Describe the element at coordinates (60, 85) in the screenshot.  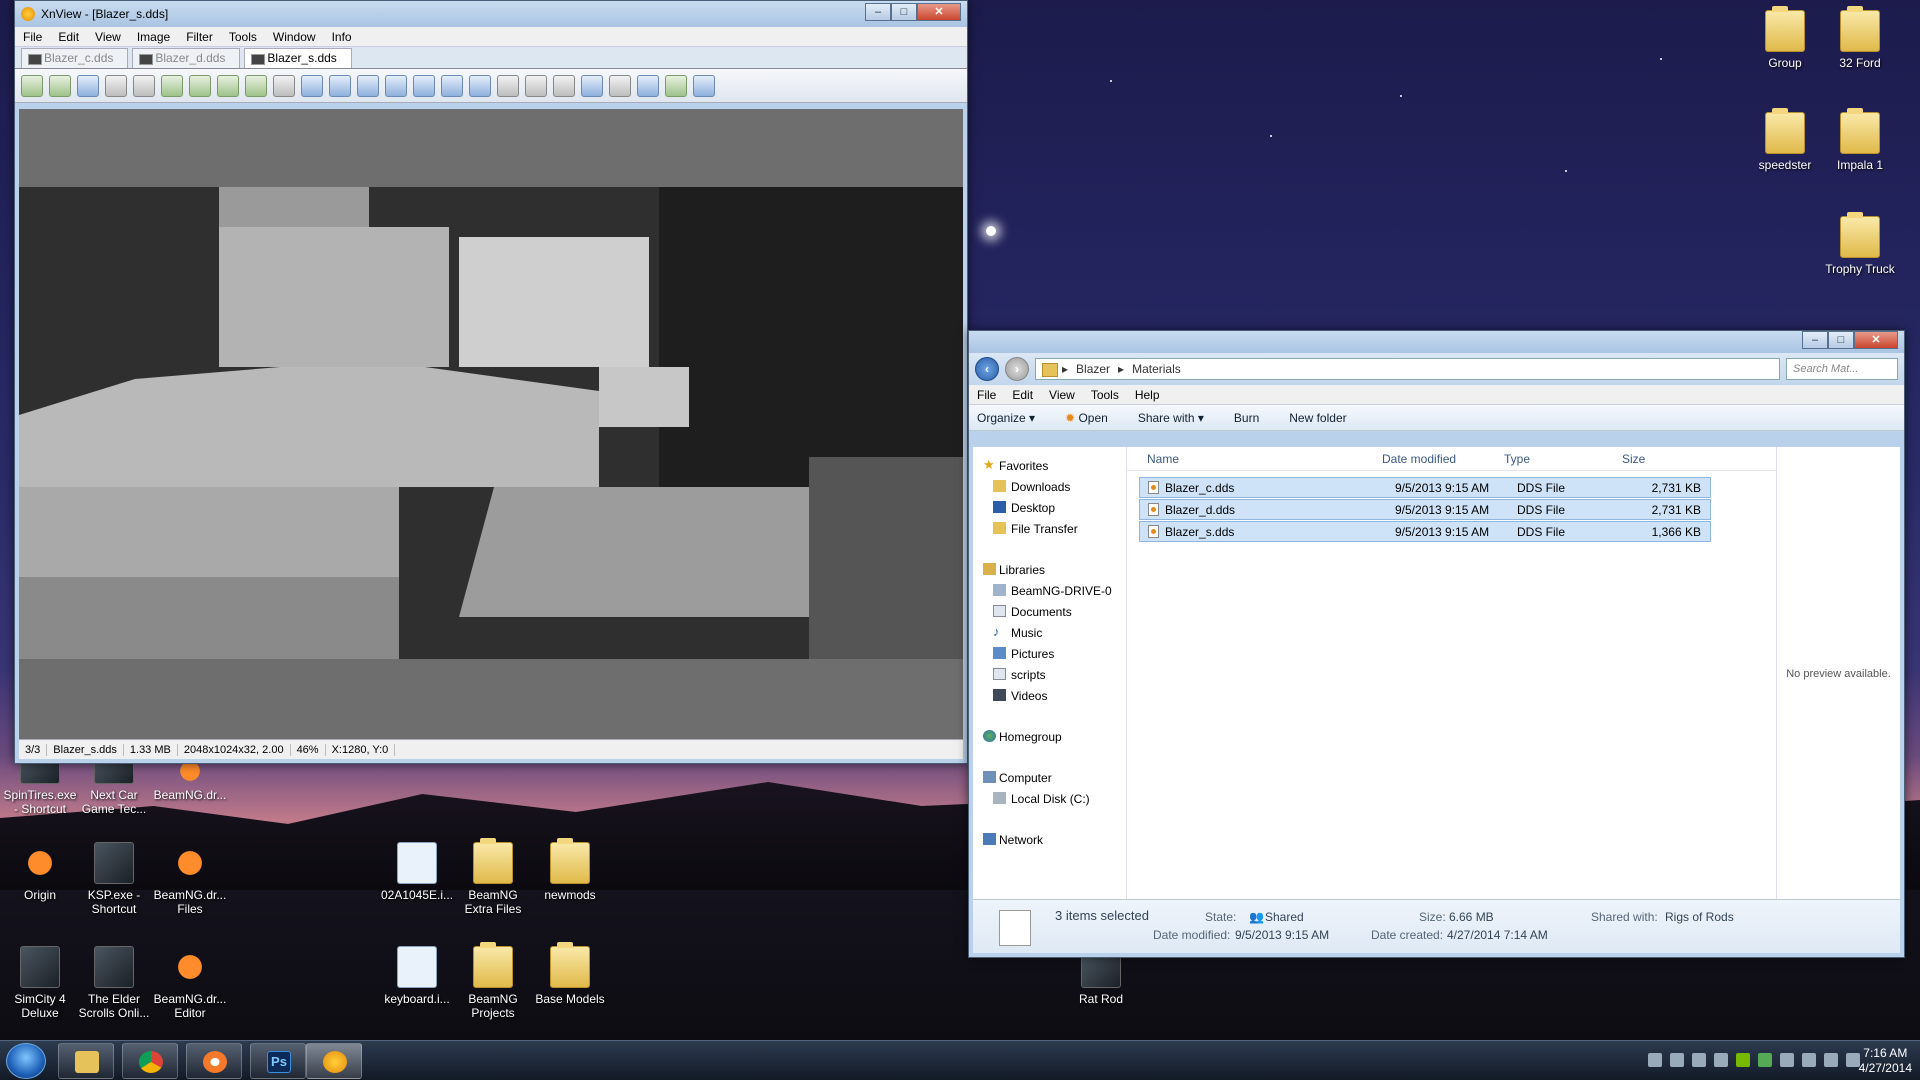
I see `open-icon` at that location.